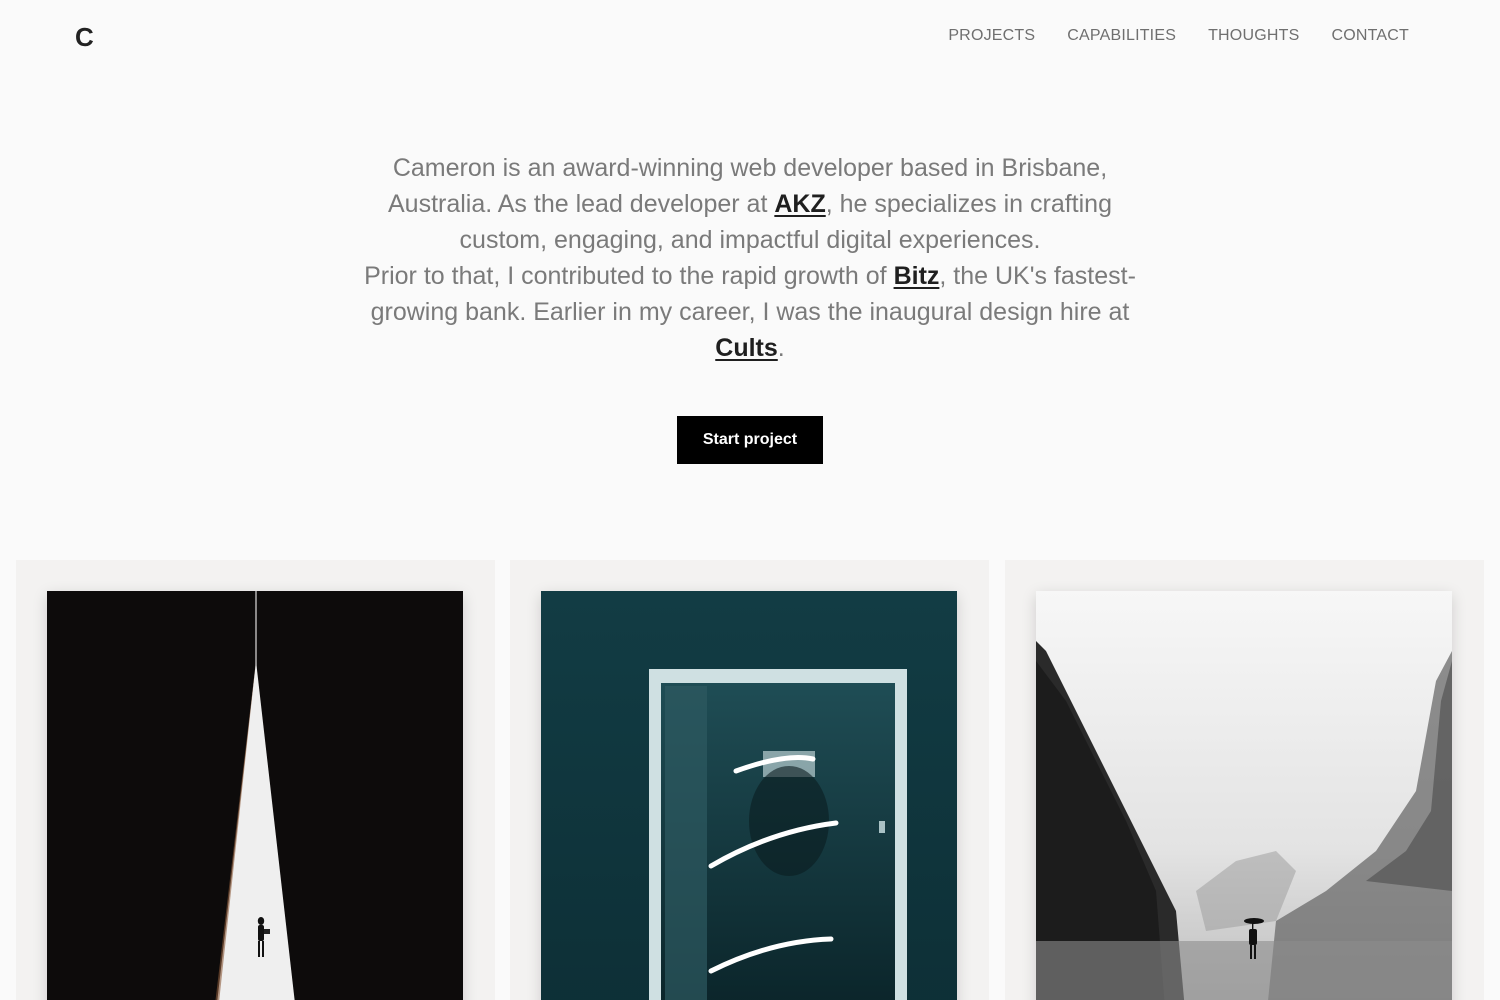  I want to click on bitz-link: Bitz, so click(917, 276).